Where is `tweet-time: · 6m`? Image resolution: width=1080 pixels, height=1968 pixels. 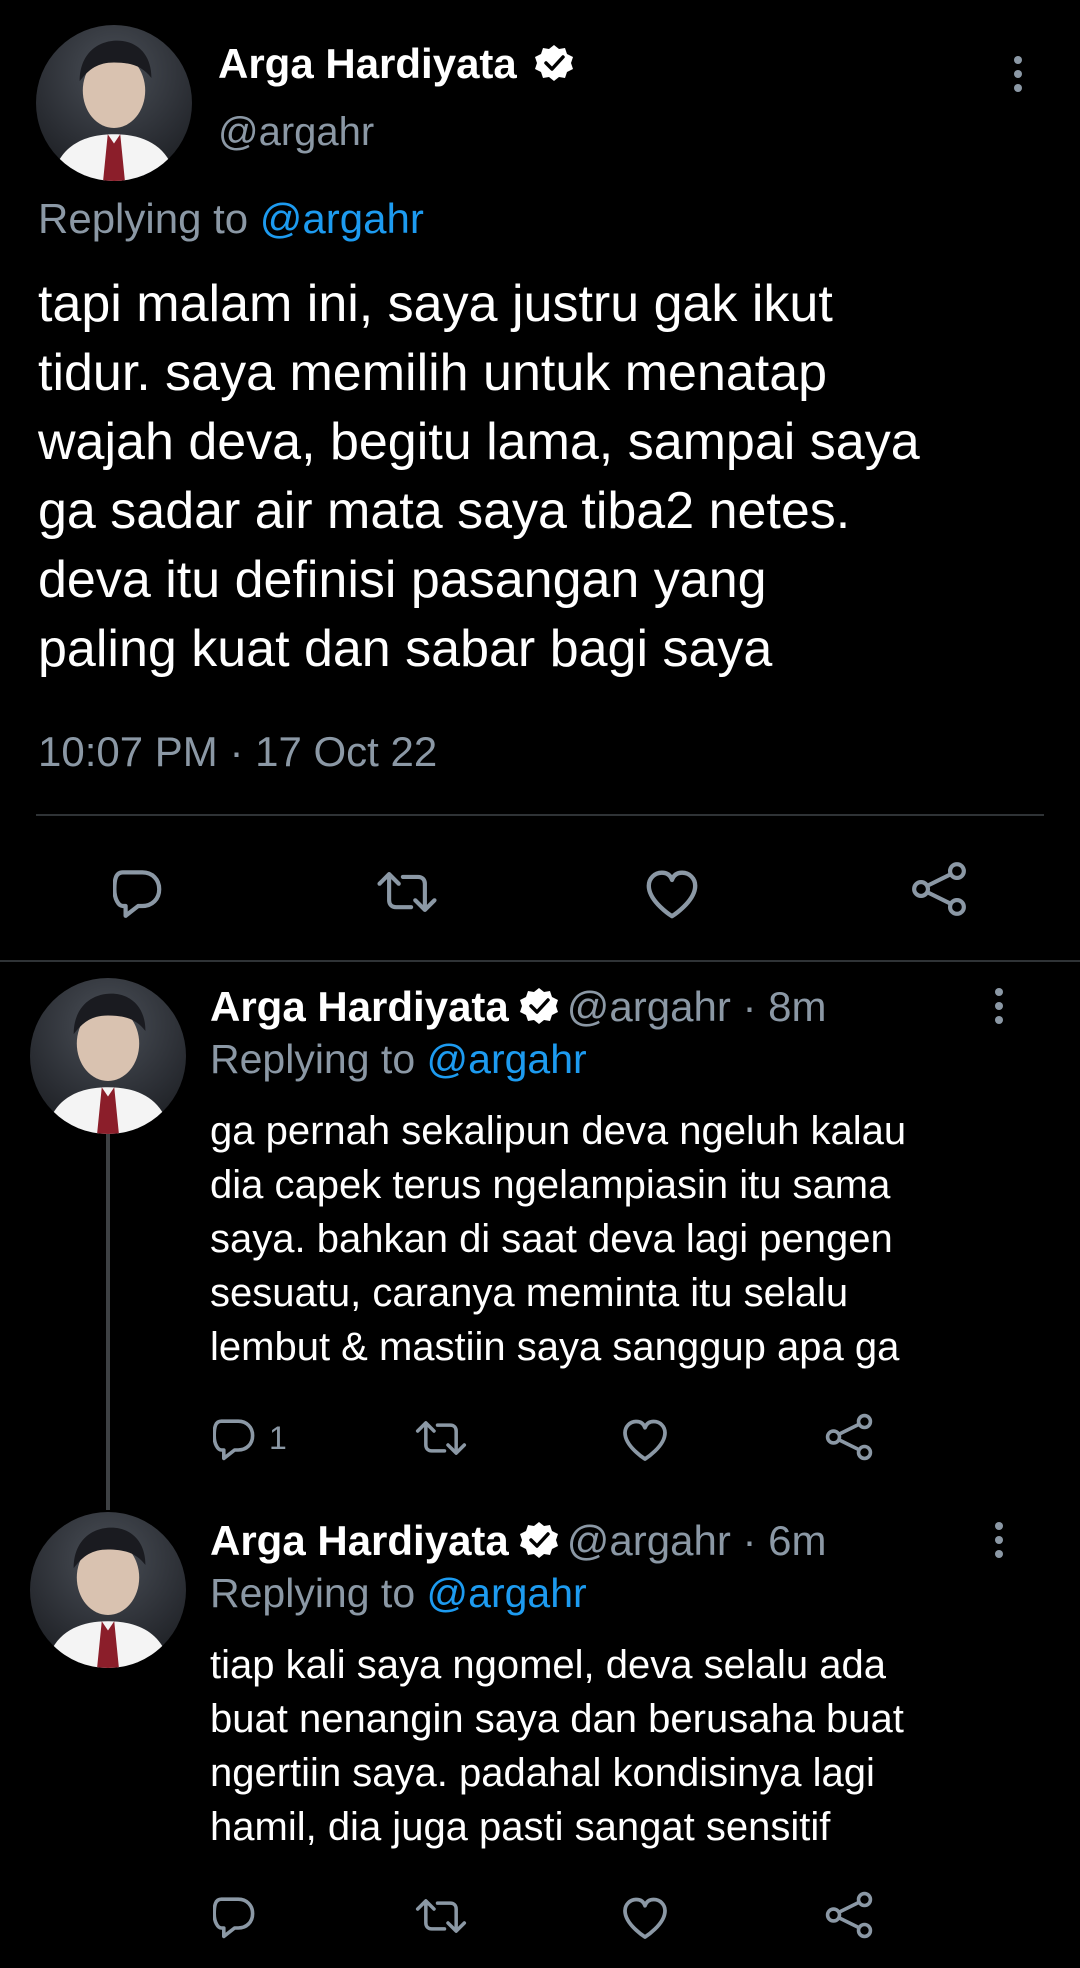
tweet-time: · 6m is located at coordinates (785, 1540).